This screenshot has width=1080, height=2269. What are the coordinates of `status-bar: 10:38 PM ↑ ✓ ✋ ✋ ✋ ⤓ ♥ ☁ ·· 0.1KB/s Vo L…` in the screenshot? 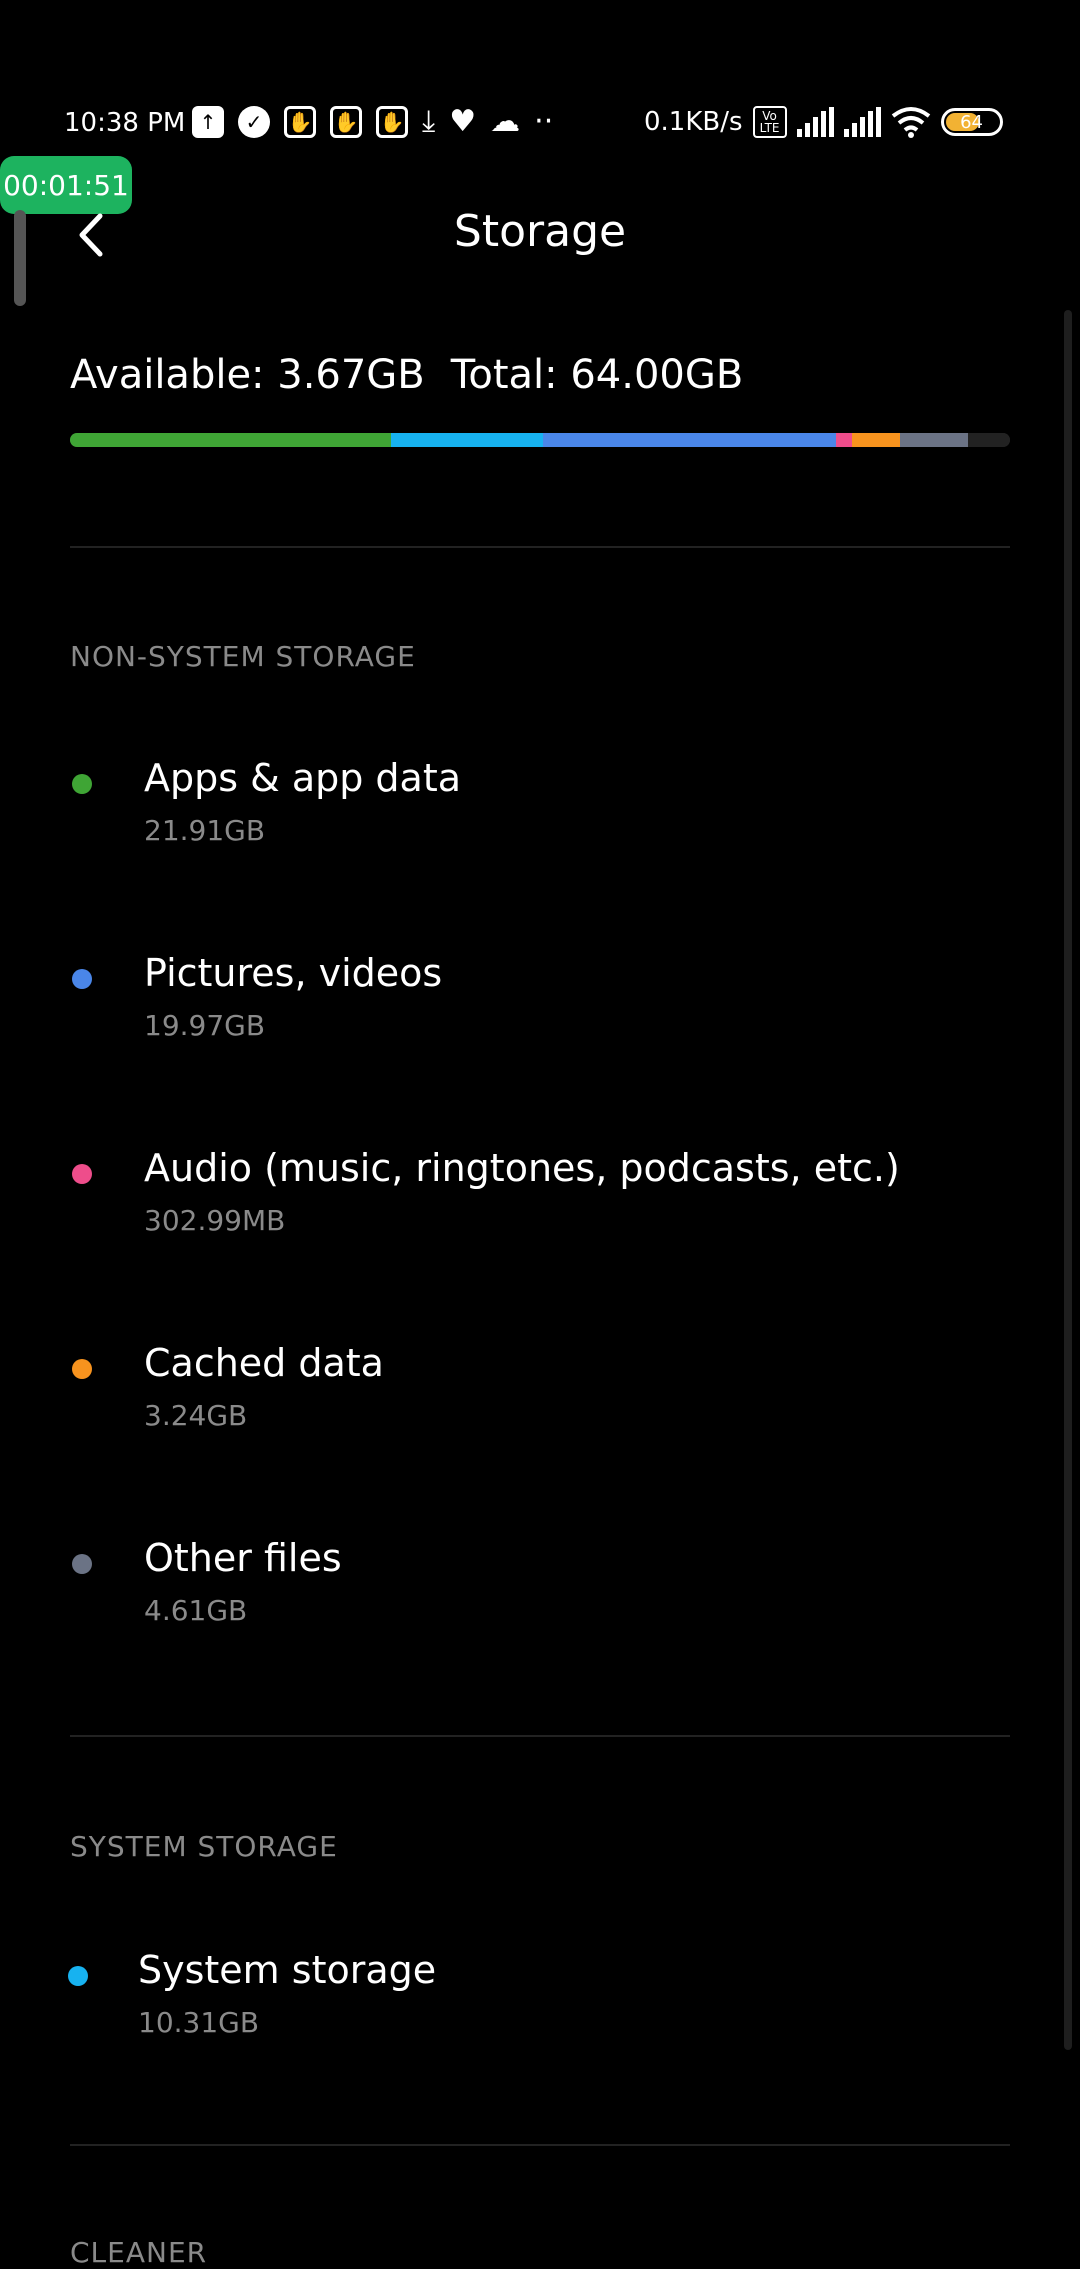 It's located at (540, 125).